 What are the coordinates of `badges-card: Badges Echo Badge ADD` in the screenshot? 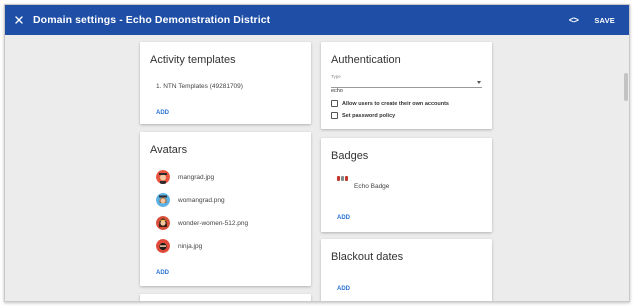 It's located at (406, 185).